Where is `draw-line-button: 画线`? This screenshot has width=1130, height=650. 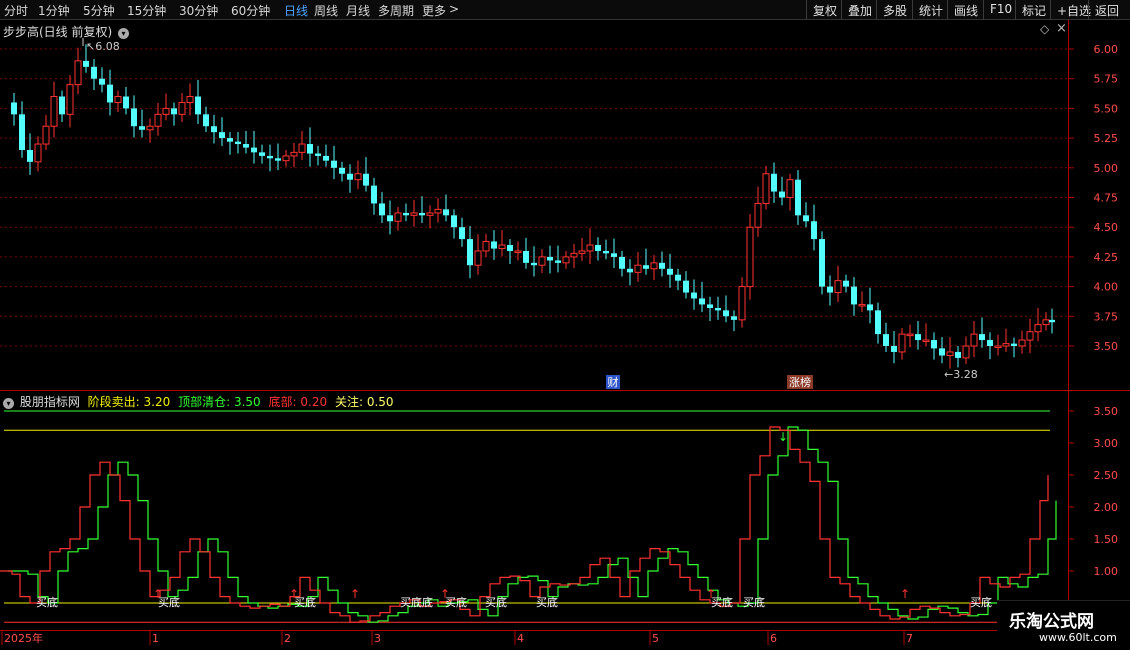
draw-line-button: 画线 is located at coordinates (965, 10).